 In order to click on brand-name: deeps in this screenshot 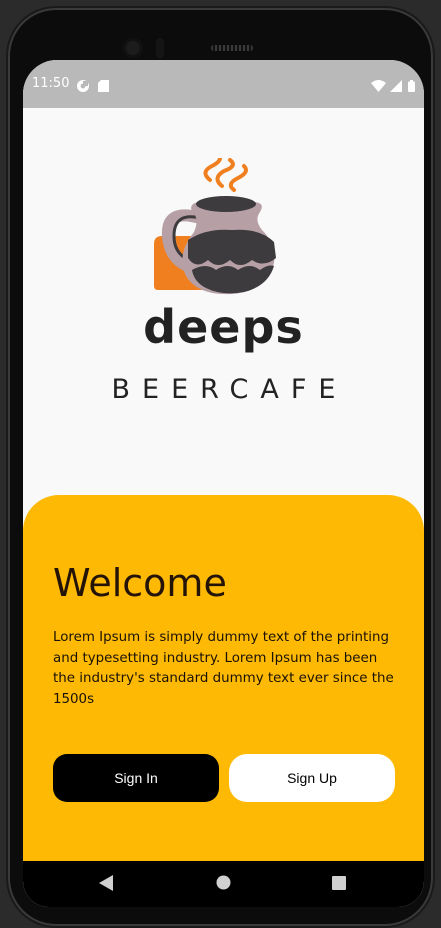, I will do `click(223, 327)`.